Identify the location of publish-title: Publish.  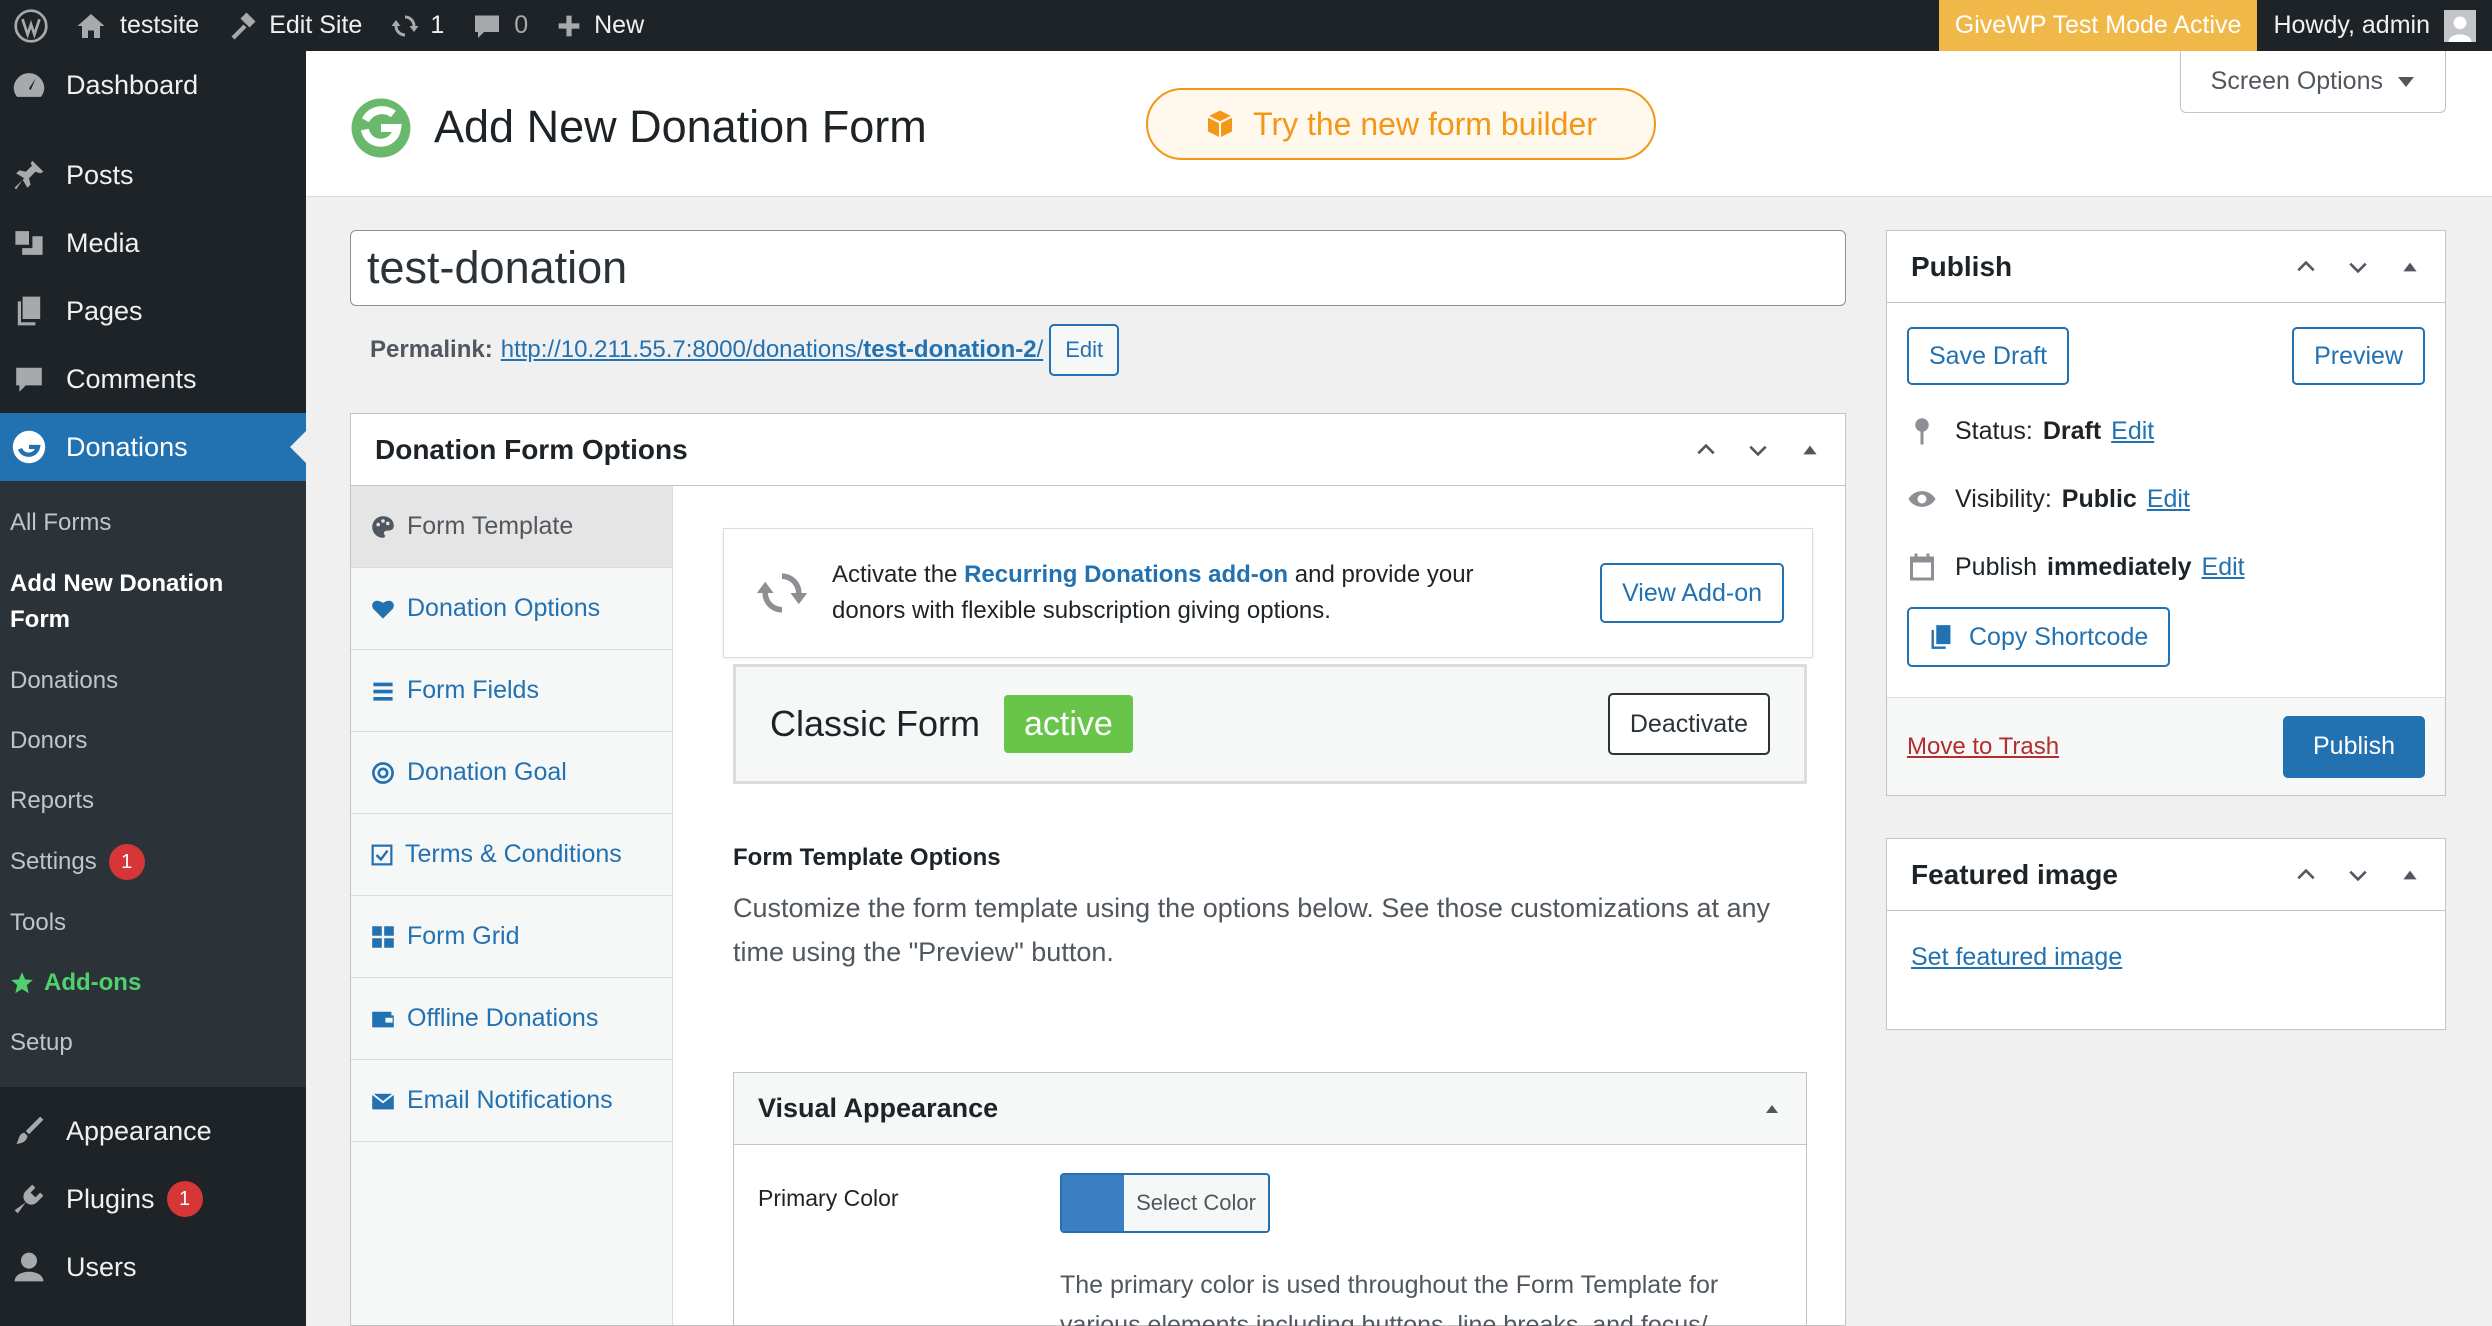
(1962, 266).